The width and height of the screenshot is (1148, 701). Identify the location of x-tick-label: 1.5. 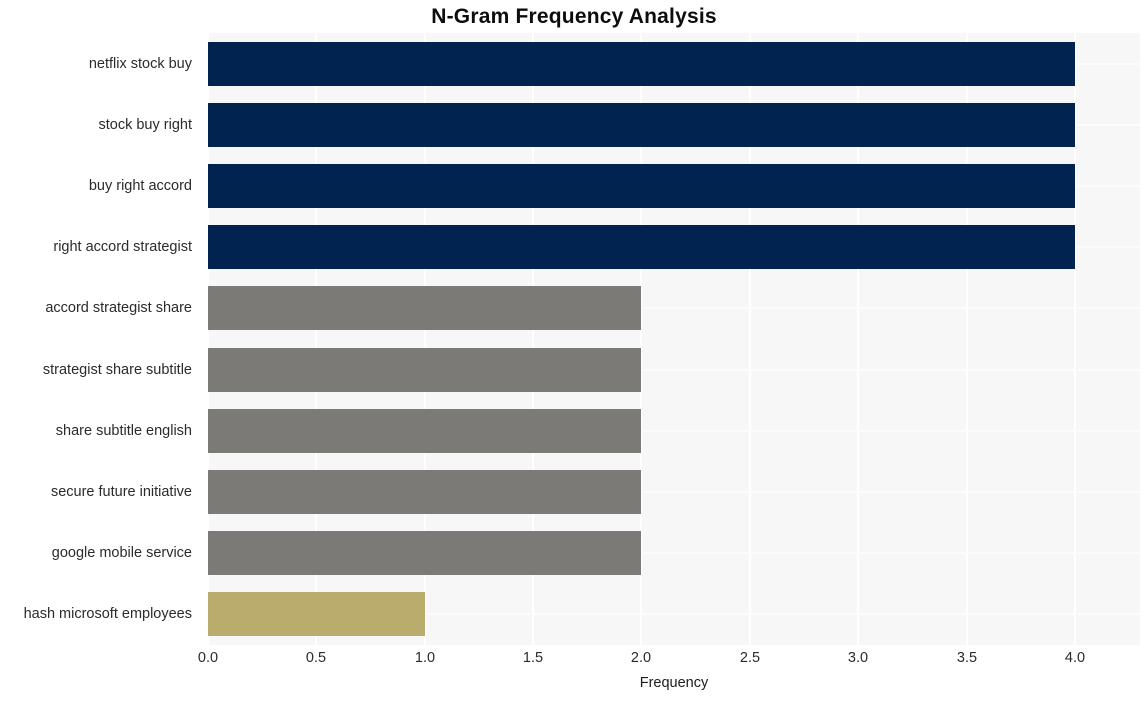
(533, 658).